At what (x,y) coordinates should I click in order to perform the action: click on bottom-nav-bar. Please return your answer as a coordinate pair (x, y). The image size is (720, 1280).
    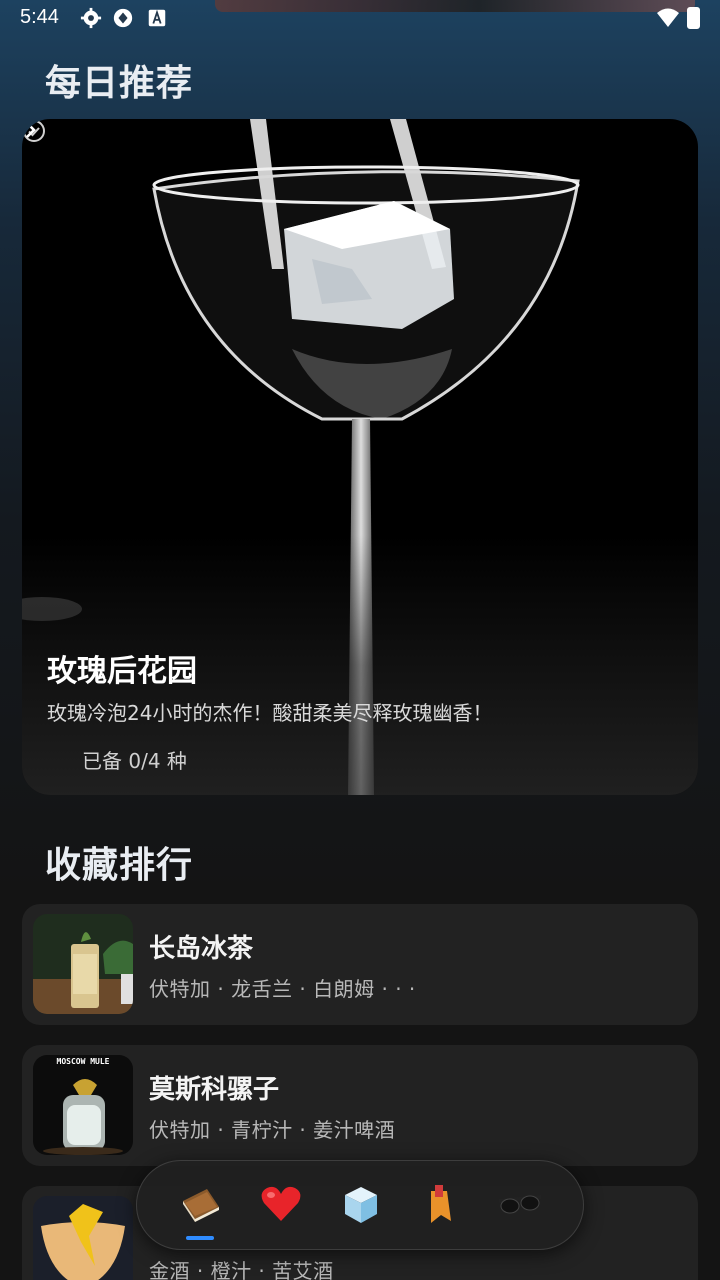
    Looking at the image, I should click on (360, 1205).